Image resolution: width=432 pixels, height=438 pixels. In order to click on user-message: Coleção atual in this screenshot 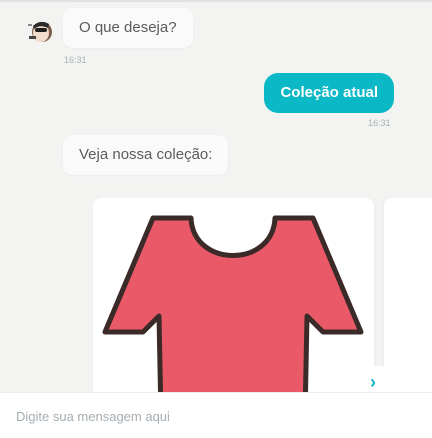, I will do `click(329, 93)`.